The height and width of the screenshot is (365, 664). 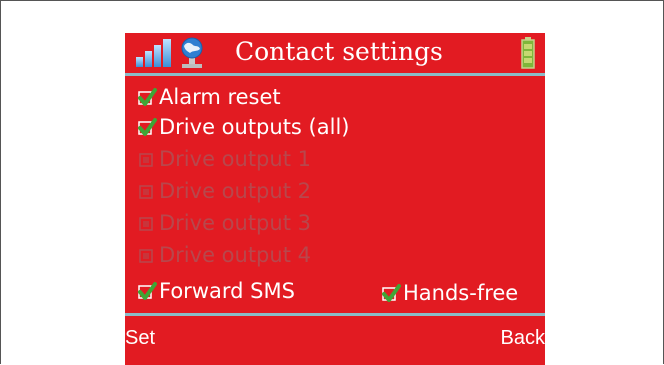 I want to click on back-softkey: Back, so click(x=523, y=338).